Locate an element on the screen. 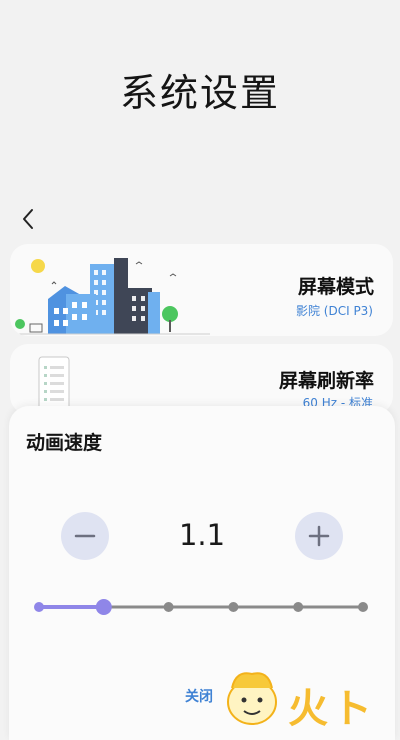 The width and height of the screenshot is (400, 740). back-button is located at coordinates (28, 219).